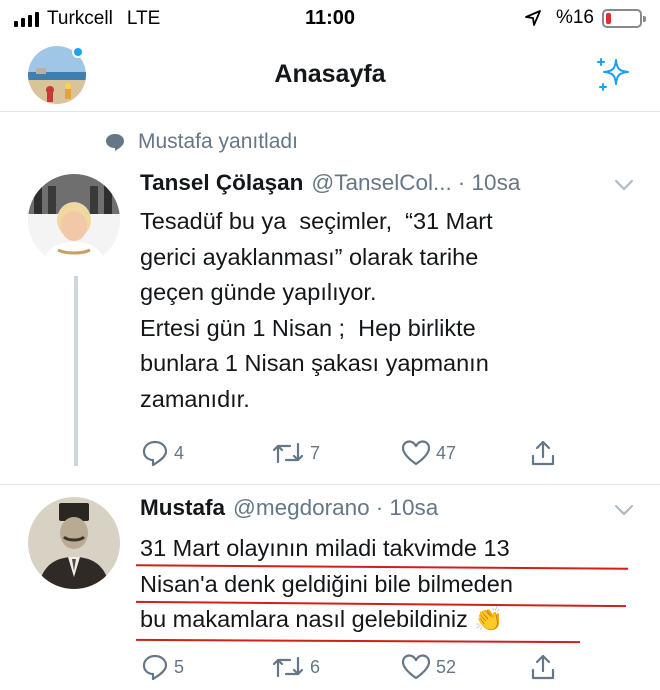  Describe the element at coordinates (609, 18) in the screenshot. I see `battery-fill` at that location.